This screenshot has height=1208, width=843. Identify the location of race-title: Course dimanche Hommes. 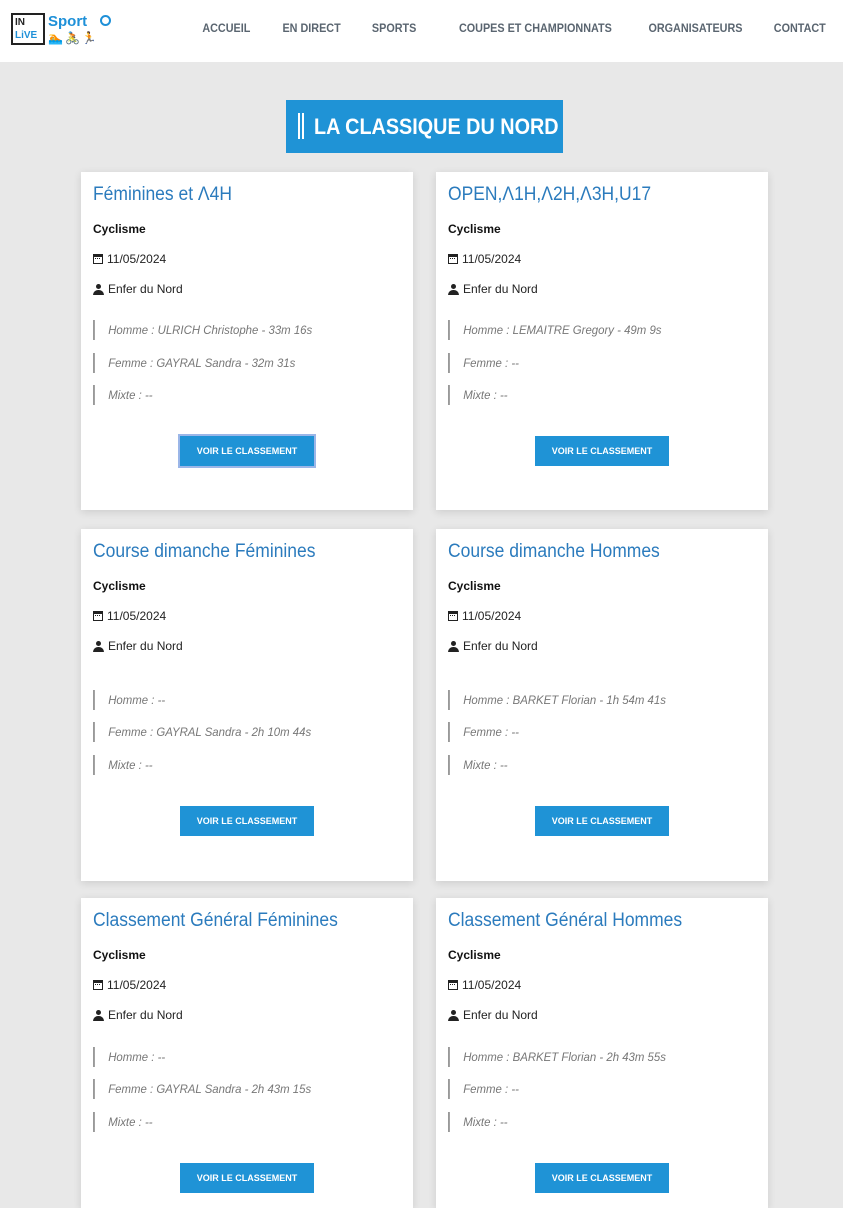
(554, 551).